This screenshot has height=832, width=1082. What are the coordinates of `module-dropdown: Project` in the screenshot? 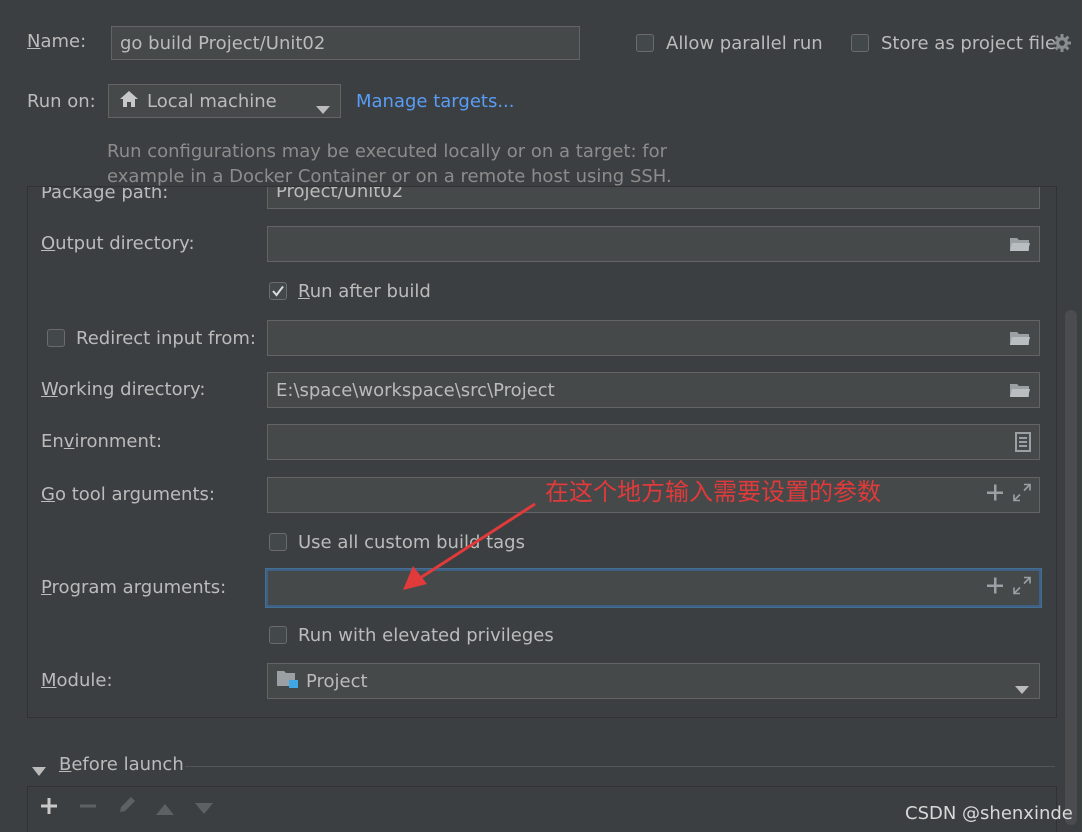 It's located at (653, 681).